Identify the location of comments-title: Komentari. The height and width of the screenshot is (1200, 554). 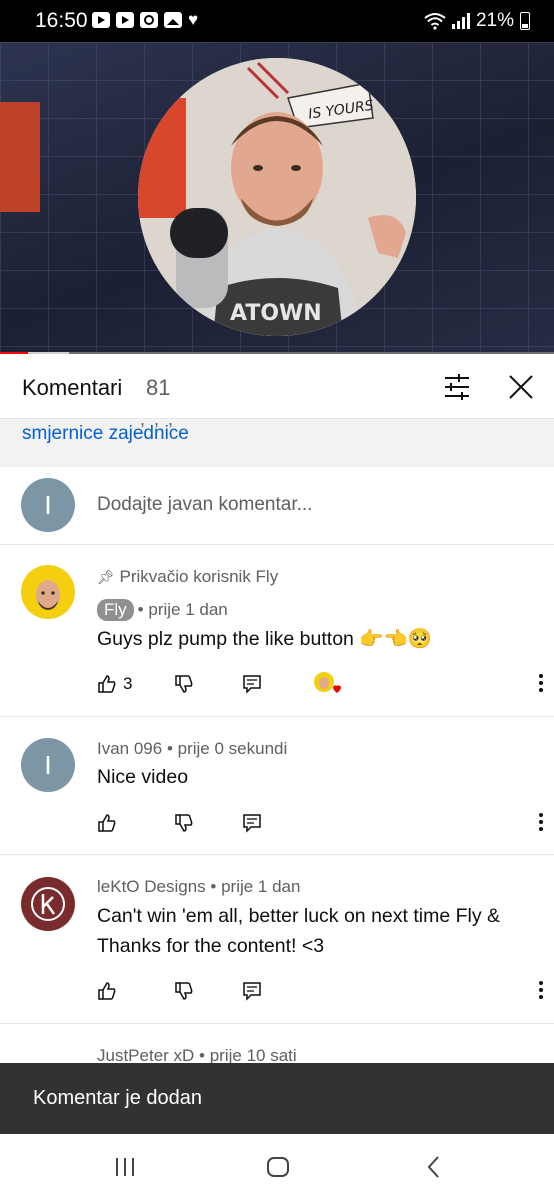
(72, 387).